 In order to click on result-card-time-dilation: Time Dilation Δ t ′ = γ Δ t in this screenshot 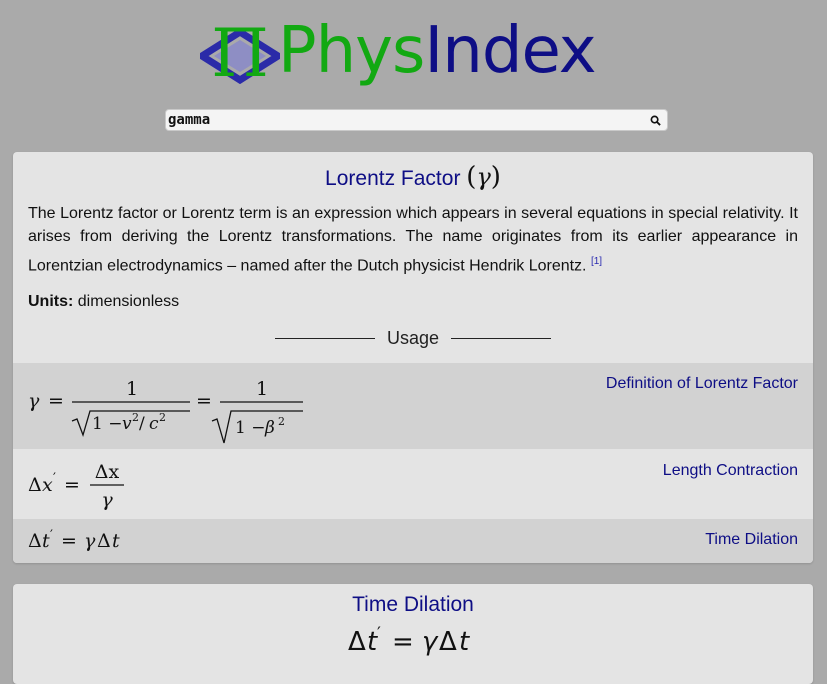, I will do `click(413, 634)`.